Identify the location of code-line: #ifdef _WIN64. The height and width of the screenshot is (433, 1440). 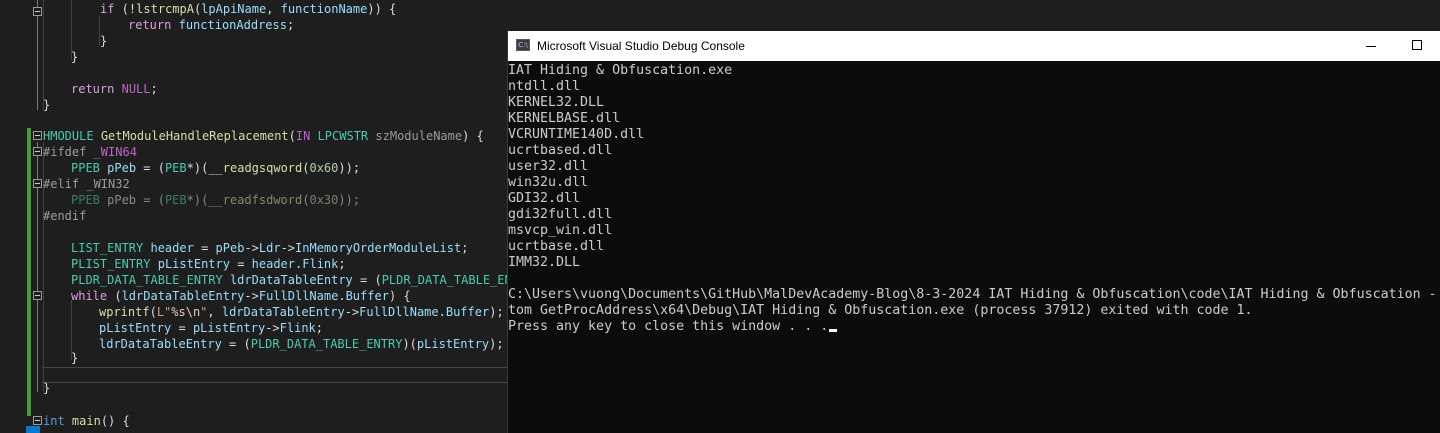
(90, 152).